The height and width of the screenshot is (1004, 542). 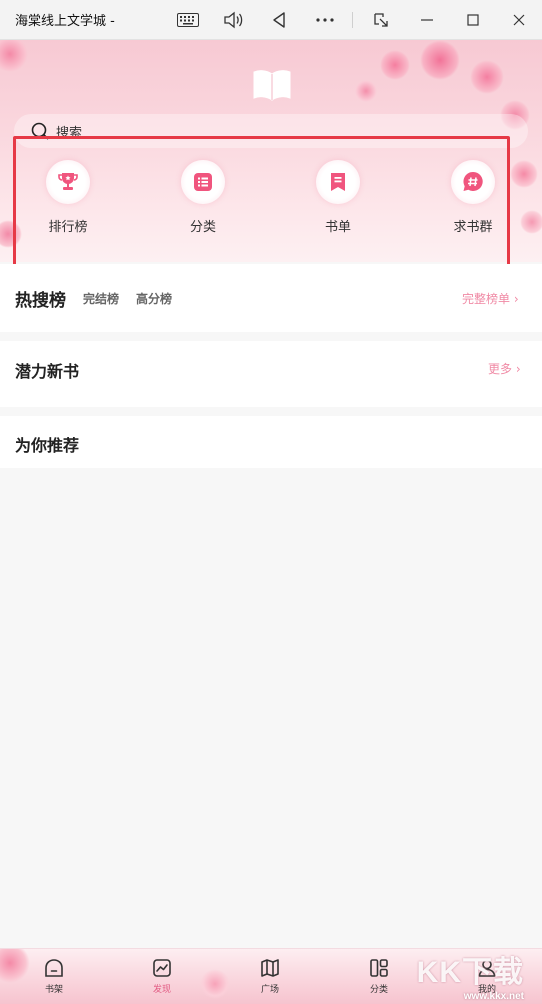 What do you see at coordinates (154, 298) in the screenshot?
I see `tab-high-score: 高分榜` at bounding box center [154, 298].